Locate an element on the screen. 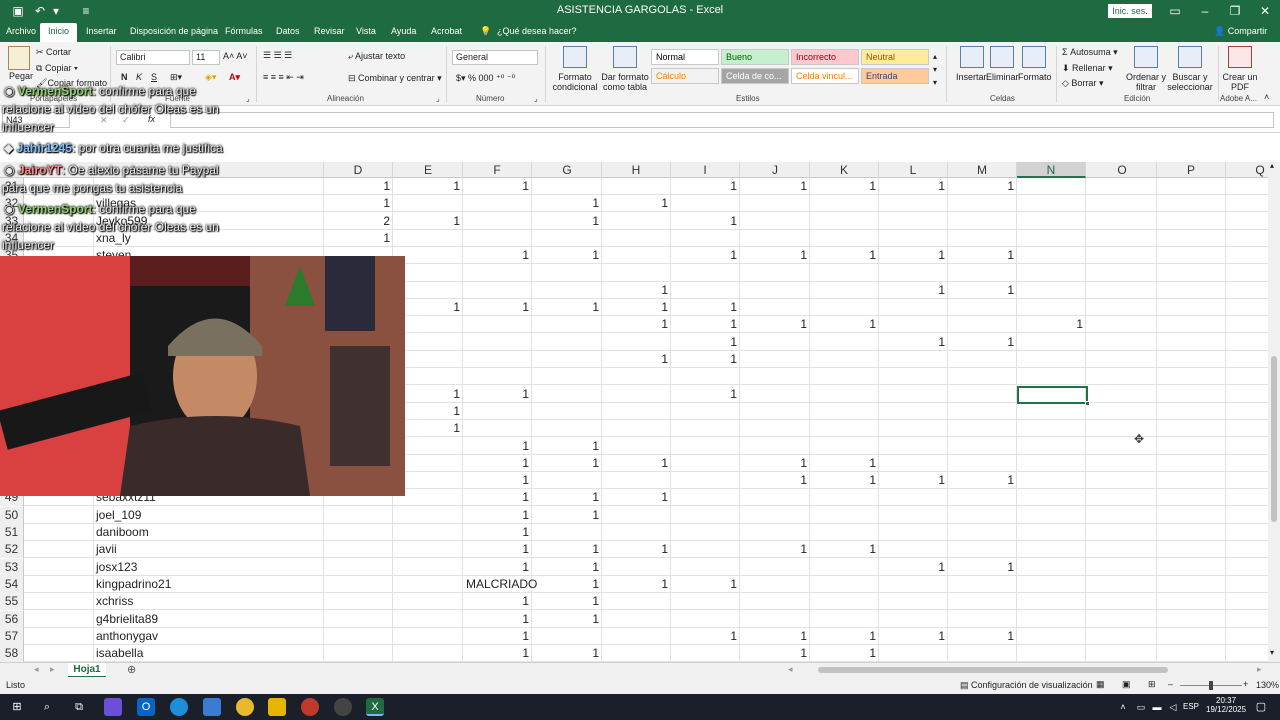 This screenshot has height=720, width=1280. tab-ayuda: Ayuda is located at coordinates (403, 31).